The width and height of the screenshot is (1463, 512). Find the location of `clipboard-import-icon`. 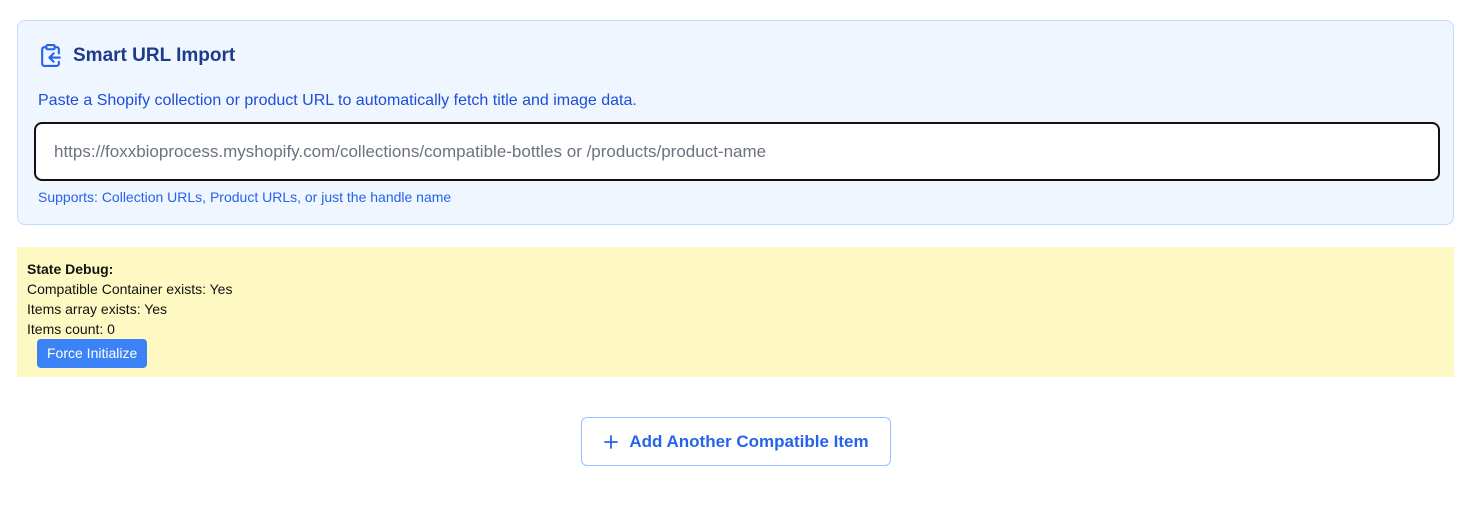

clipboard-import-icon is located at coordinates (50, 55).